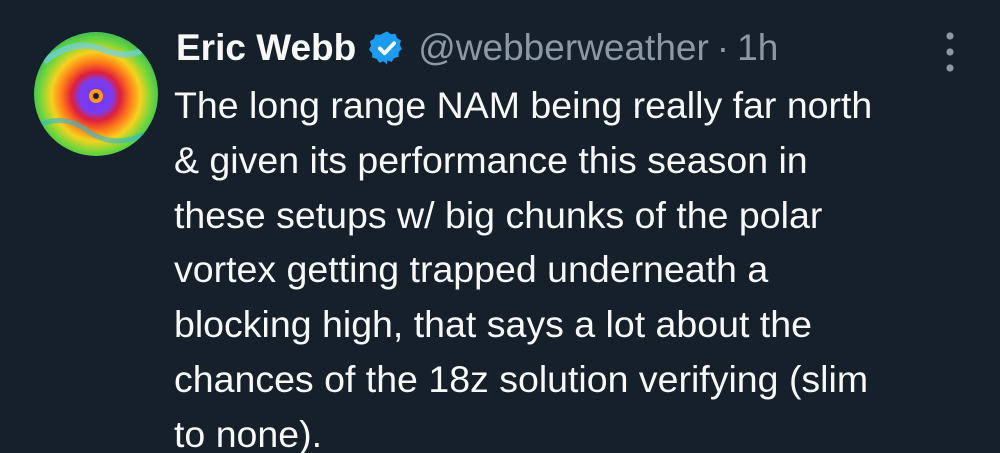  I want to click on author-handle: @webberweather, so click(563, 48).